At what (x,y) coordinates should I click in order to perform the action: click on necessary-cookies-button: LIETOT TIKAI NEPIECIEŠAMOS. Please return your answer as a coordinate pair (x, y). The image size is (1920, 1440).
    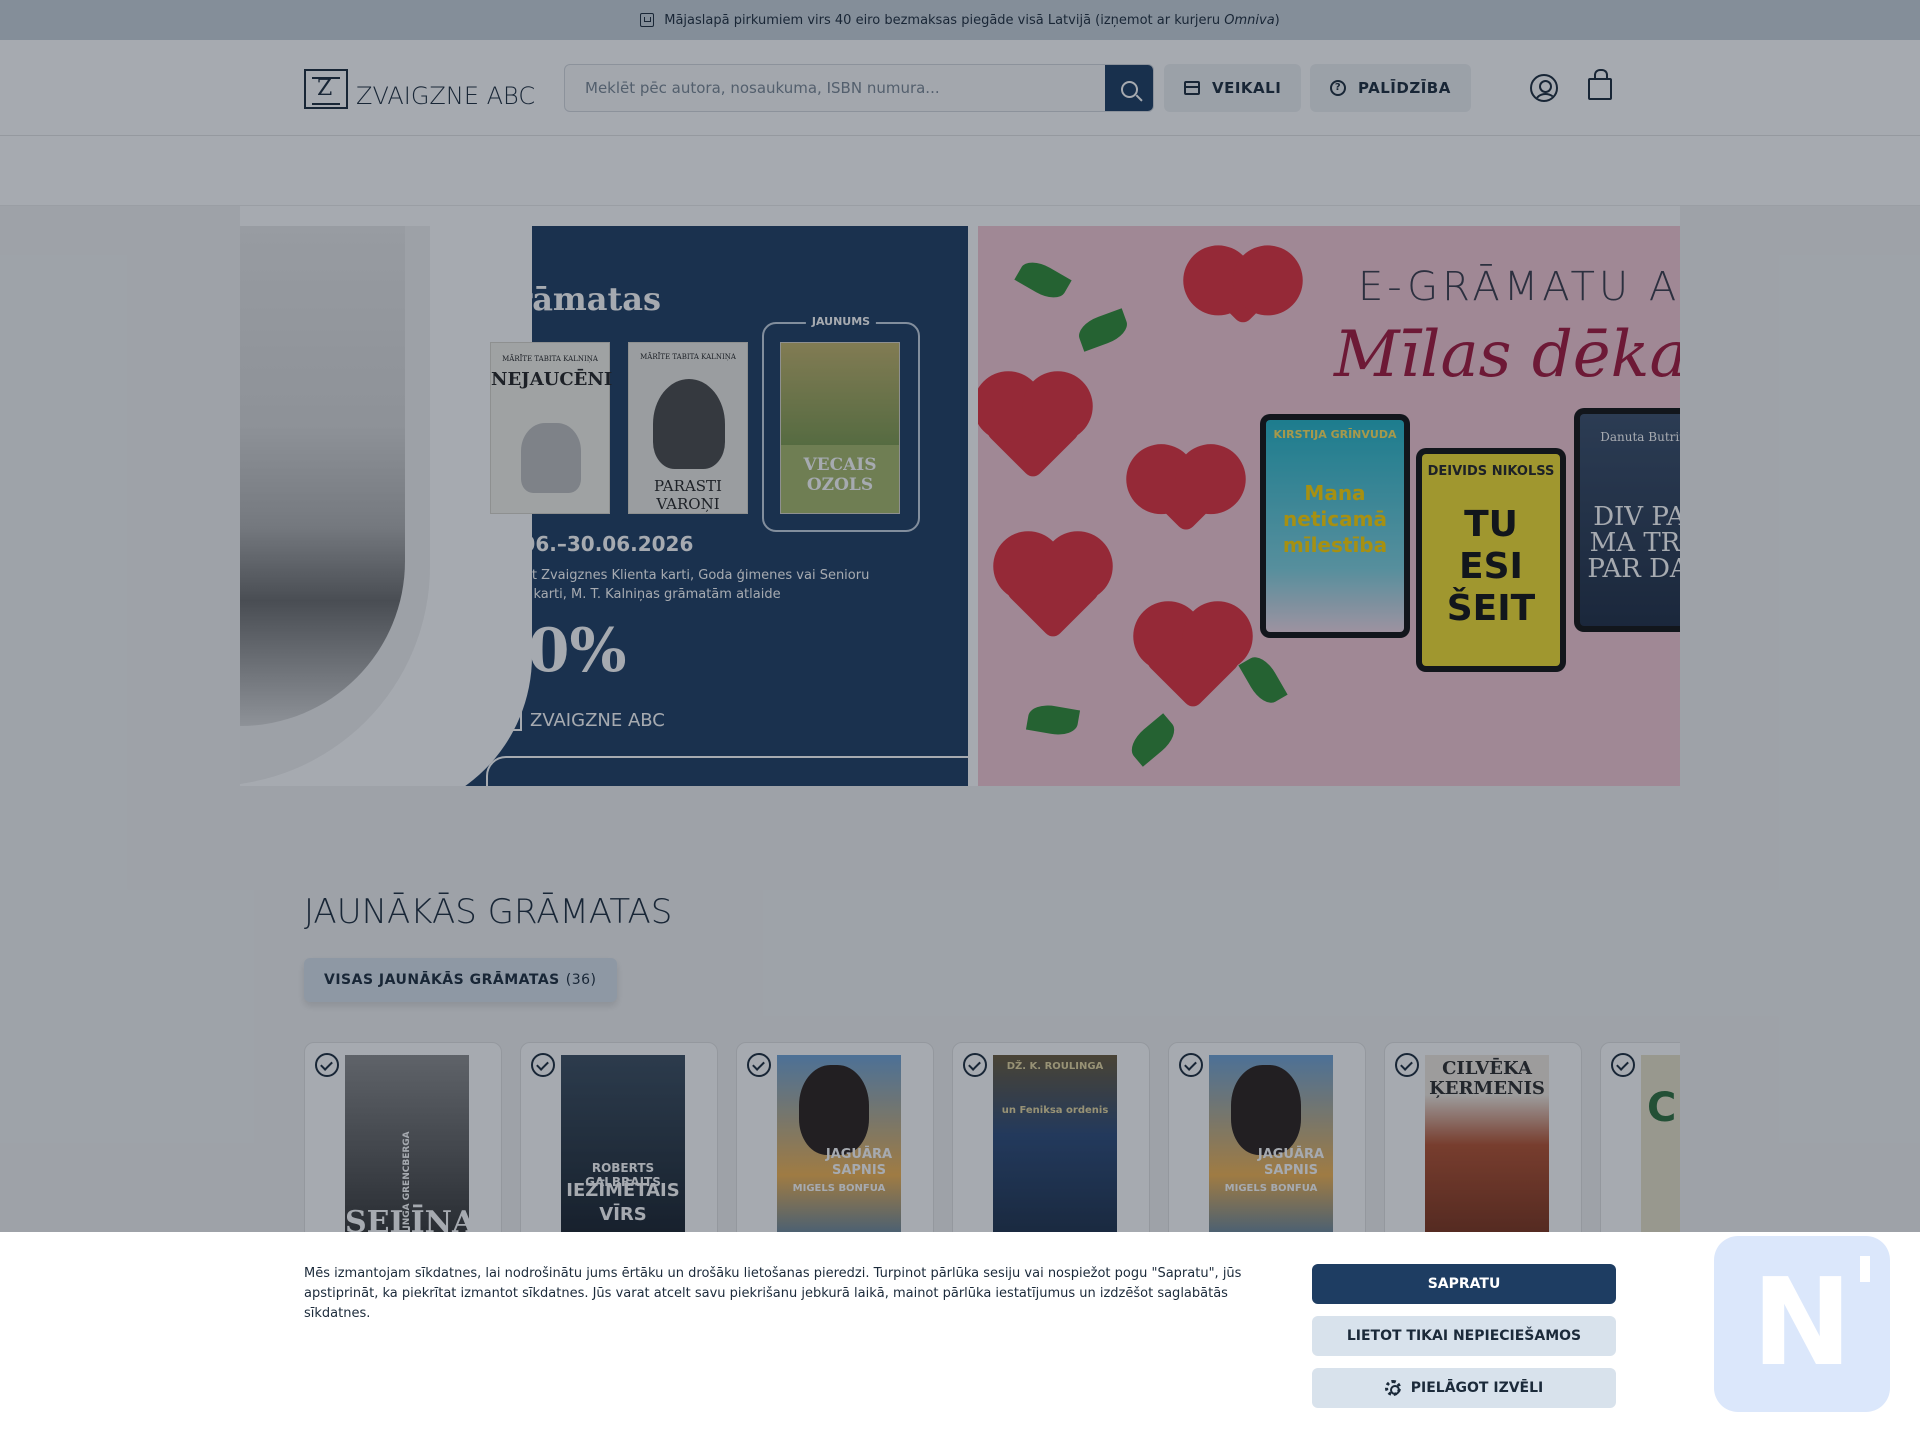
    Looking at the image, I should click on (1464, 1336).